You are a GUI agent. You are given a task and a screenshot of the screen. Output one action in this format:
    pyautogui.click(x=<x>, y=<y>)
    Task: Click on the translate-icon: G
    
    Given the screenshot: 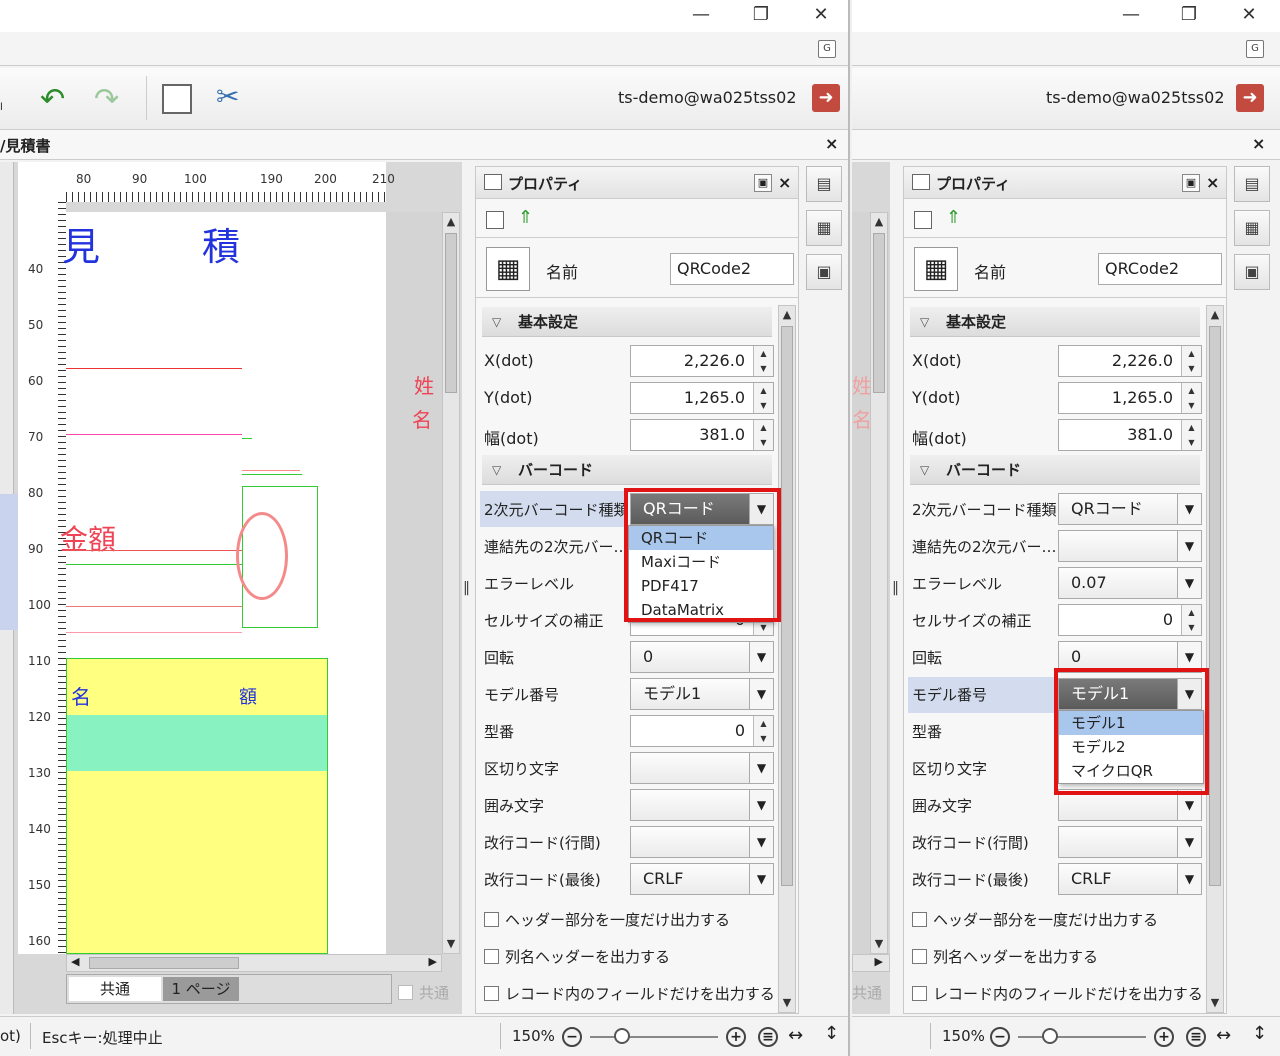 What is the action you would take?
    pyautogui.click(x=827, y=49)
    